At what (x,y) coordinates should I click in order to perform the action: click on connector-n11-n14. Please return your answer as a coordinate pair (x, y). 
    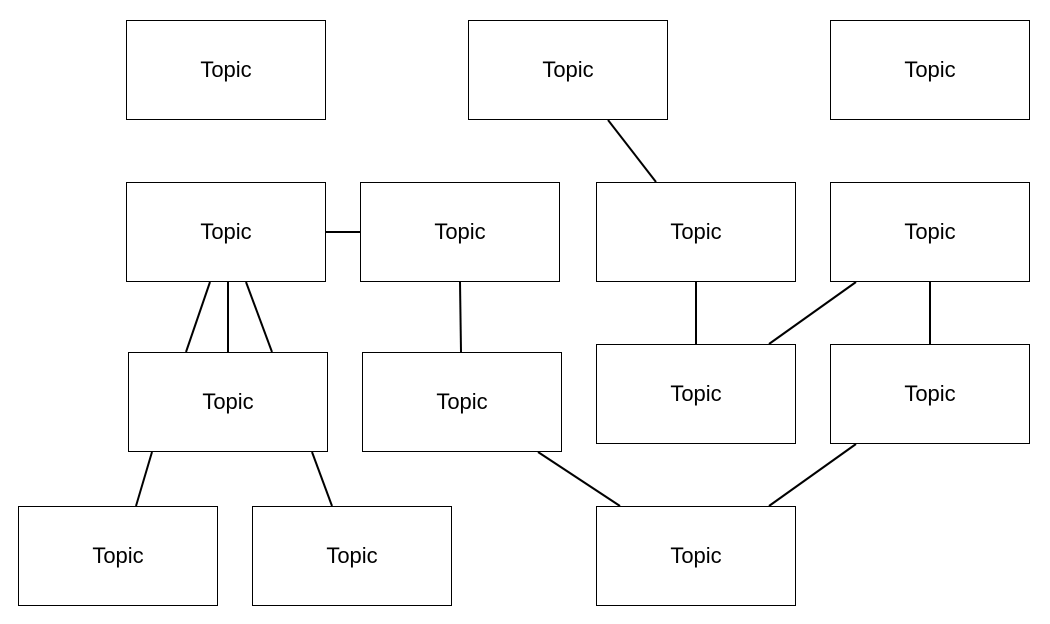
    Looking at the image, I should click on (812, 475).